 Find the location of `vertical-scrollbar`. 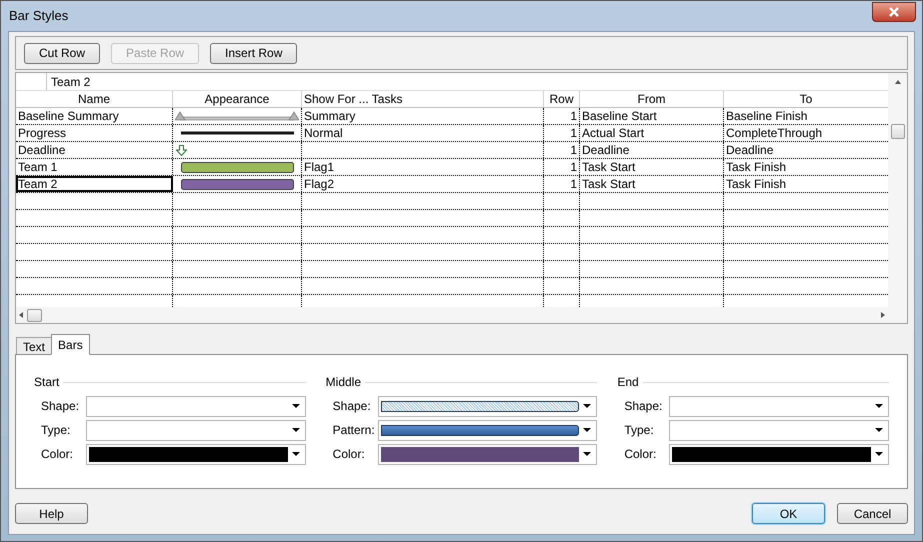

vertical-scrollbar is located at coordinates (897, 198).